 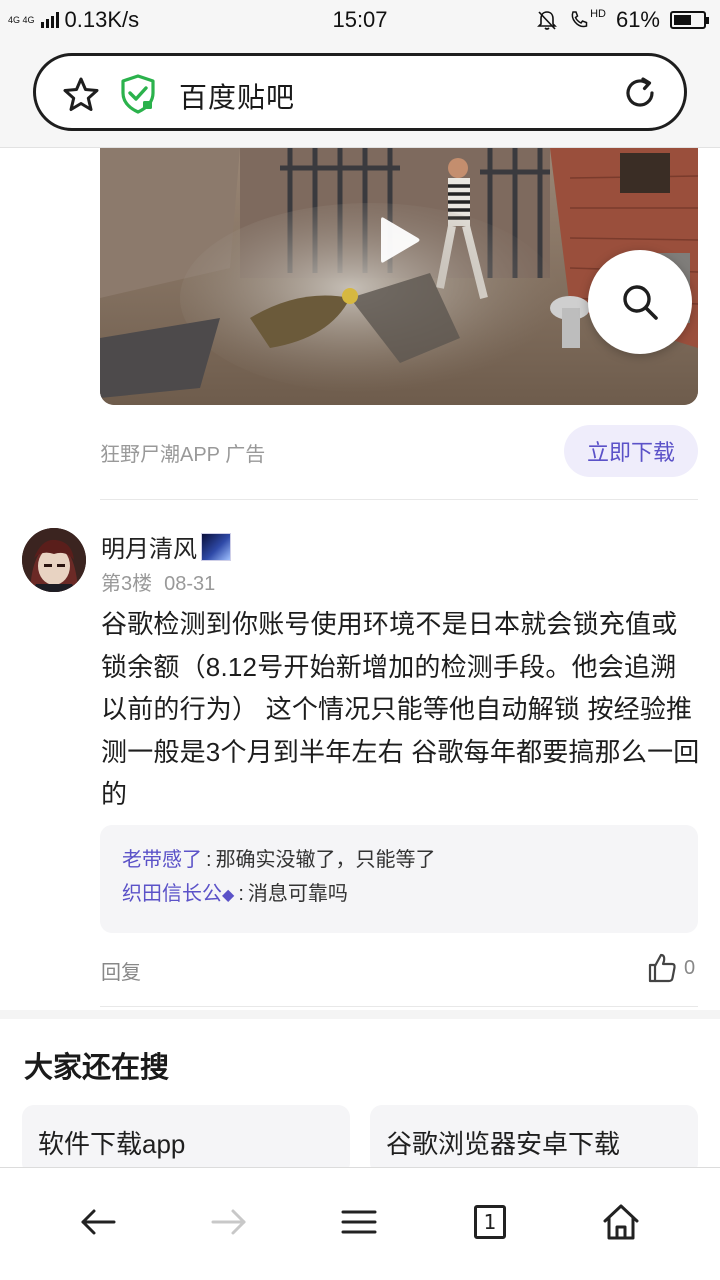 I want to click on home-icon, so click(x=621, y=1222).